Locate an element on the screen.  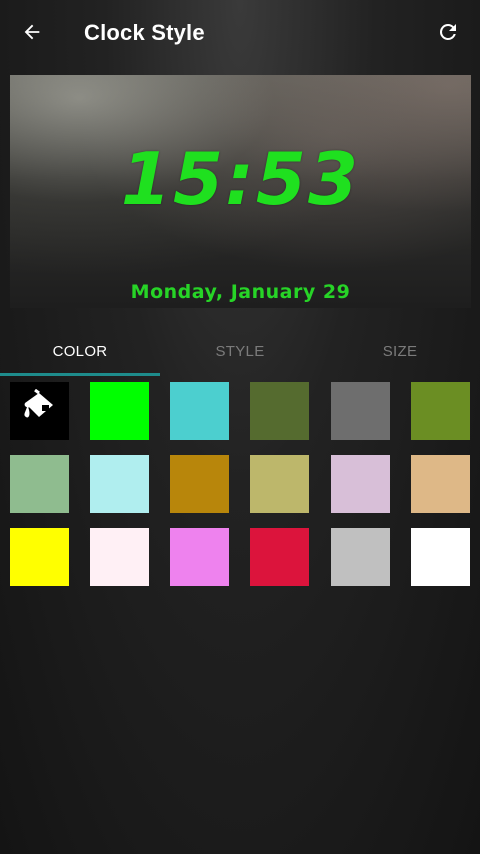
toolbar: Clock Style is located at coordinates (240, 33).